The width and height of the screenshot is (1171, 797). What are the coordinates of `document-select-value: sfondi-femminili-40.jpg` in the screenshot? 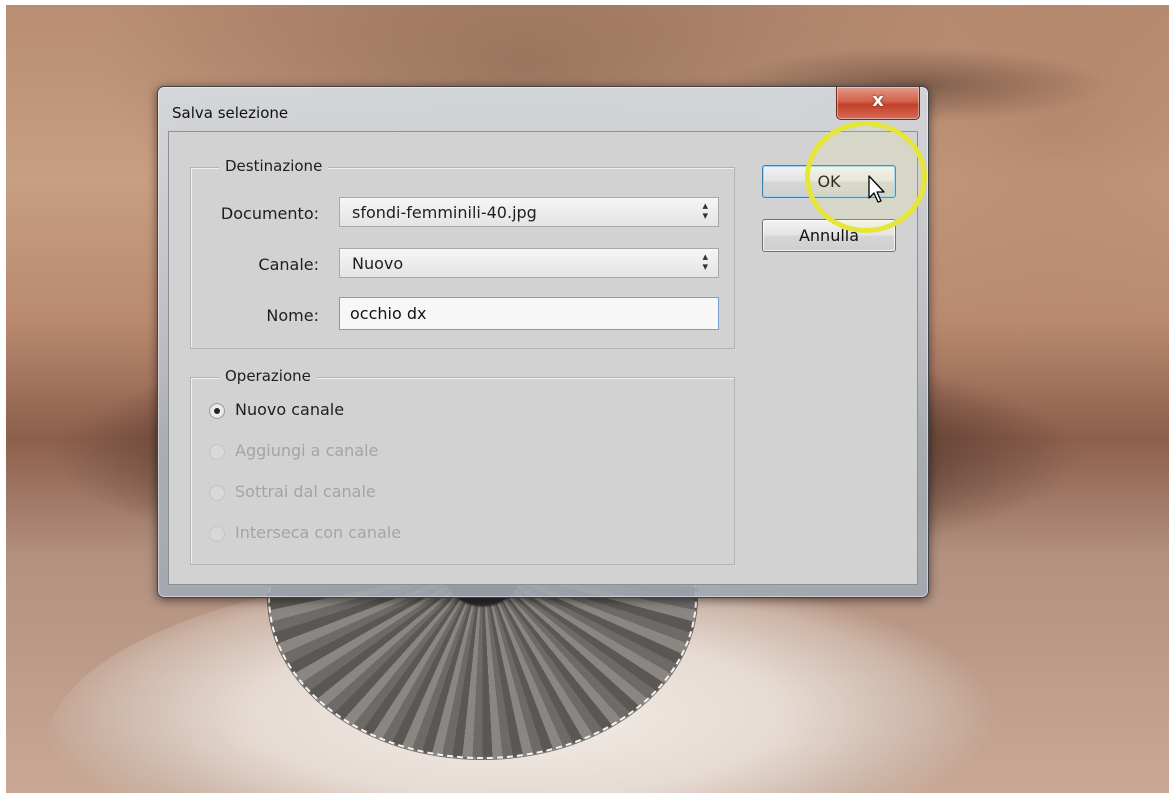 It's located at (444, 212).